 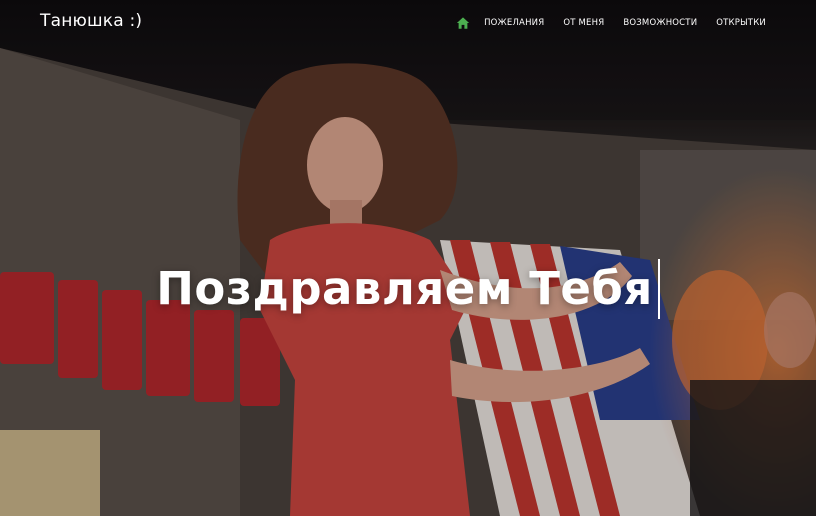 I want to click on hero-headline: Поздравляем Тебя, so click(x=404, y=288).